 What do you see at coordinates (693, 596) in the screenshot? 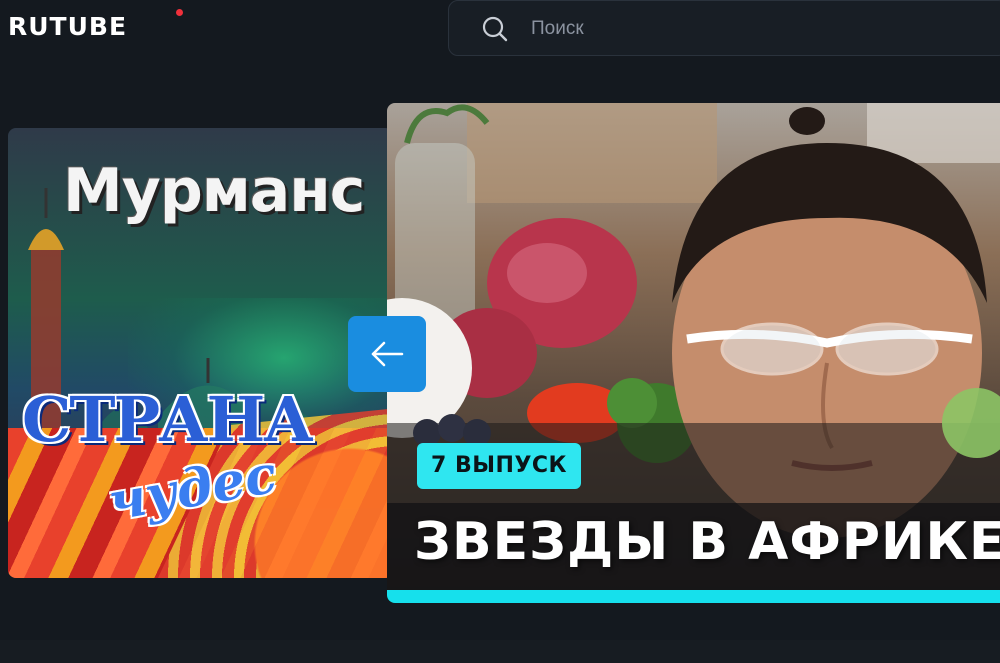
I see `accent-bar` at bounding box center [693, 596].